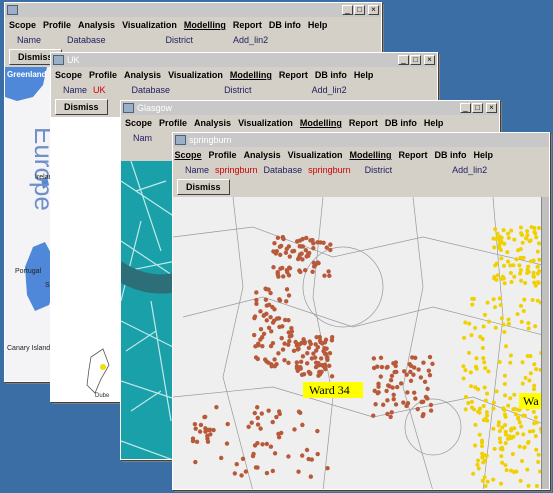 The image size is (553, 493). Describe the element at coordinates (361, 140) in the screenshot. I see `title-bar: springburn` at that location.